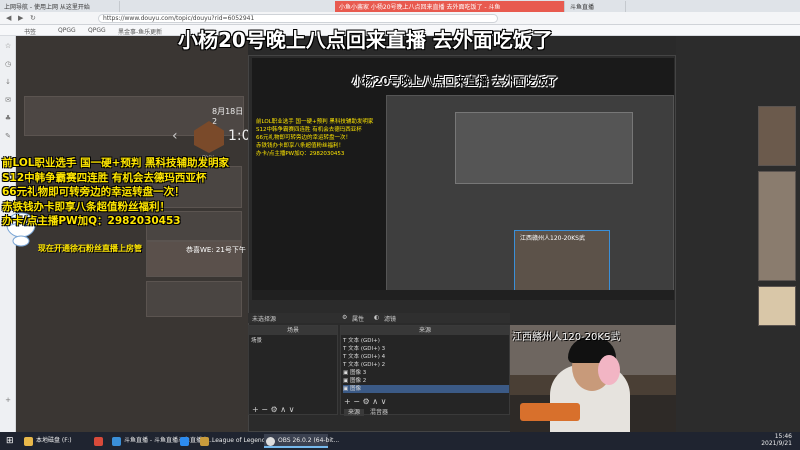 The width and height of the screenshot is (800, 450). What do you see at coordinates (90, 248) in the screenshot?
I see `promo-small-text: 现在开通徐石粉丝直播上房管` at bounding box center [90, 248].